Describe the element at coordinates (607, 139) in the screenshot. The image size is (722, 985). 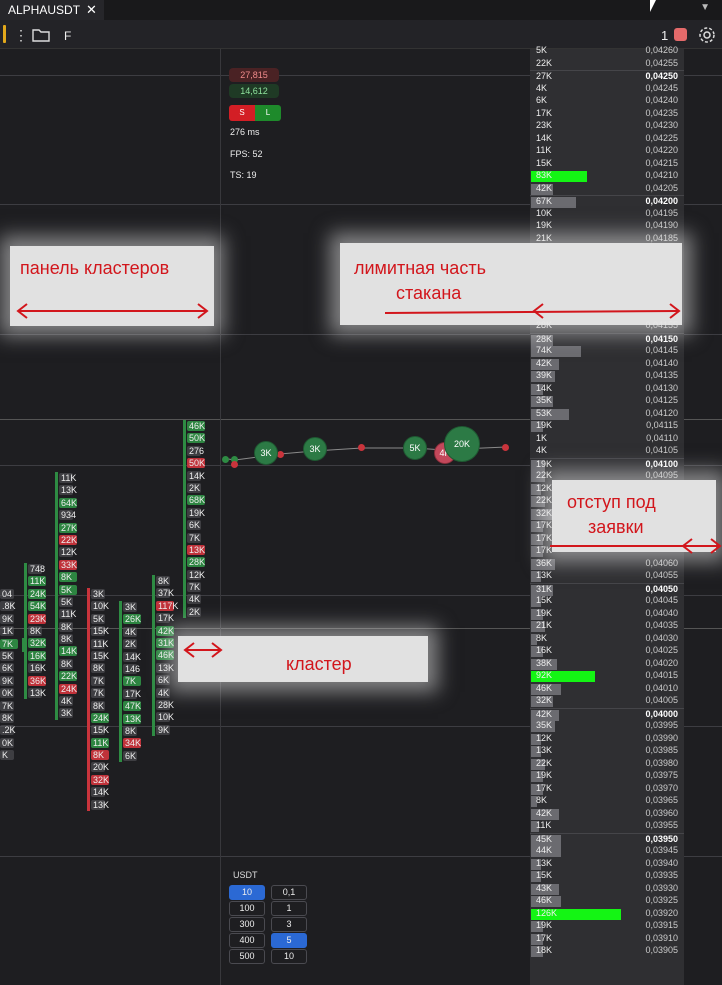
I see `order-book-row: 14K 0,04225` at that location.